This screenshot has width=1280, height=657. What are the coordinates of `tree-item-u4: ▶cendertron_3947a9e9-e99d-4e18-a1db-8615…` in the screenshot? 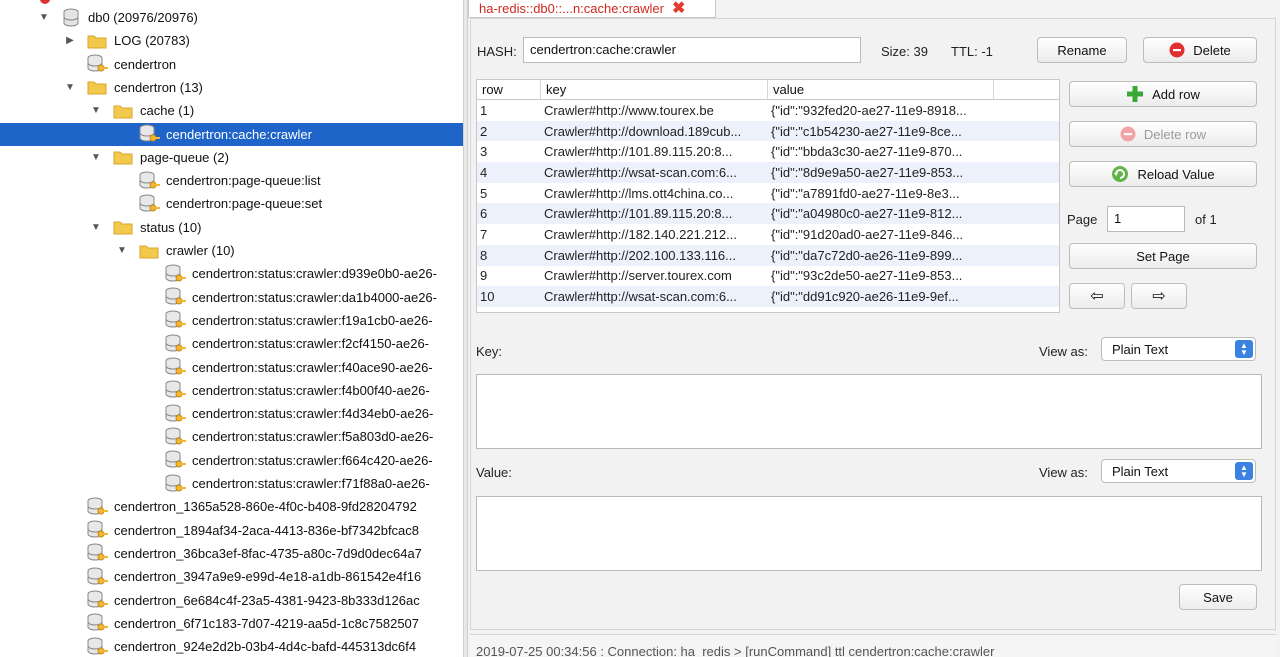 It's located at (231, 576).